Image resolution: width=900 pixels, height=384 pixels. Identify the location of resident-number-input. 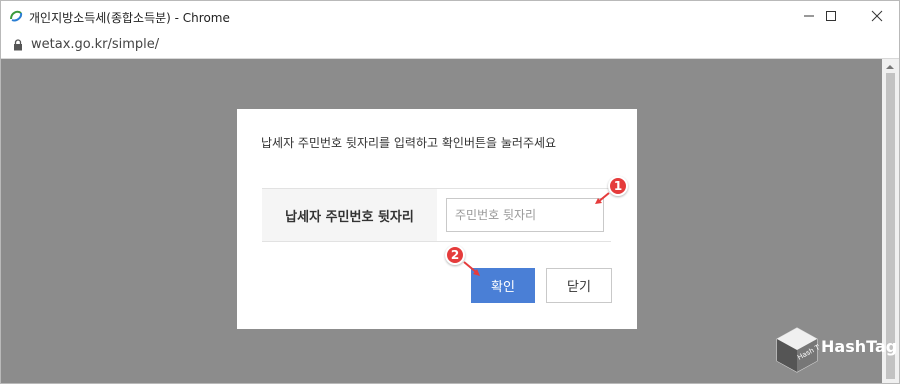
(525, 215).